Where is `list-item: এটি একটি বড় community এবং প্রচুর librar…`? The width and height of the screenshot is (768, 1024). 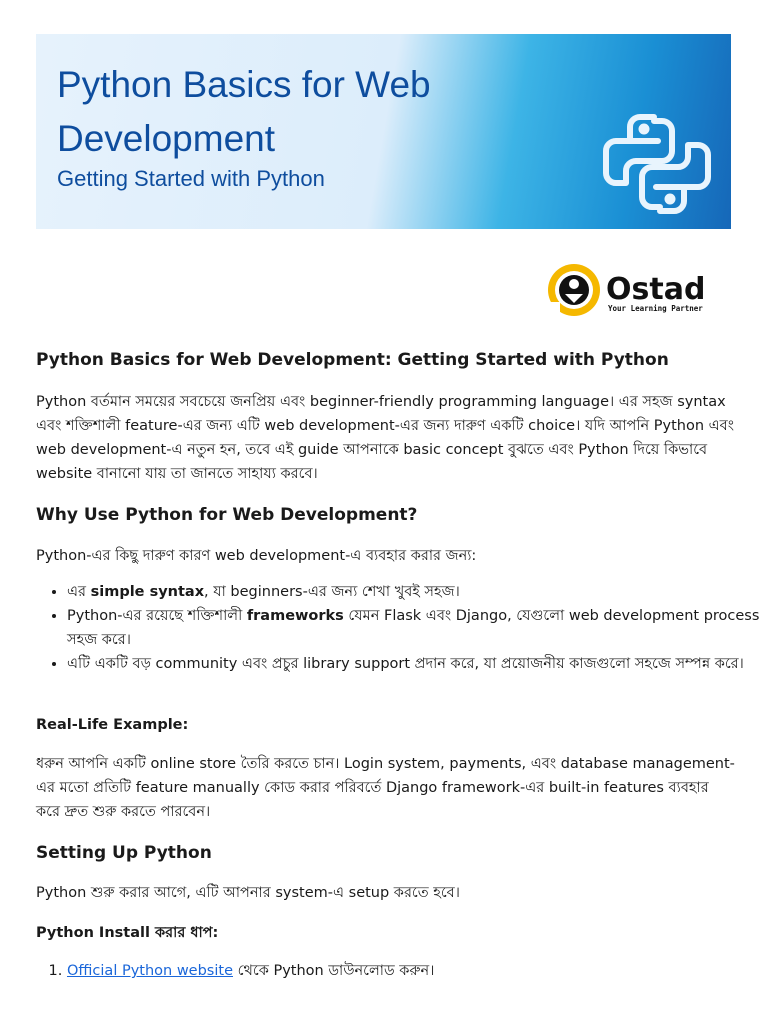
list-item: এটি একটি বড় community এবং প্রচুর librar… is located at coordinates (417, 664).